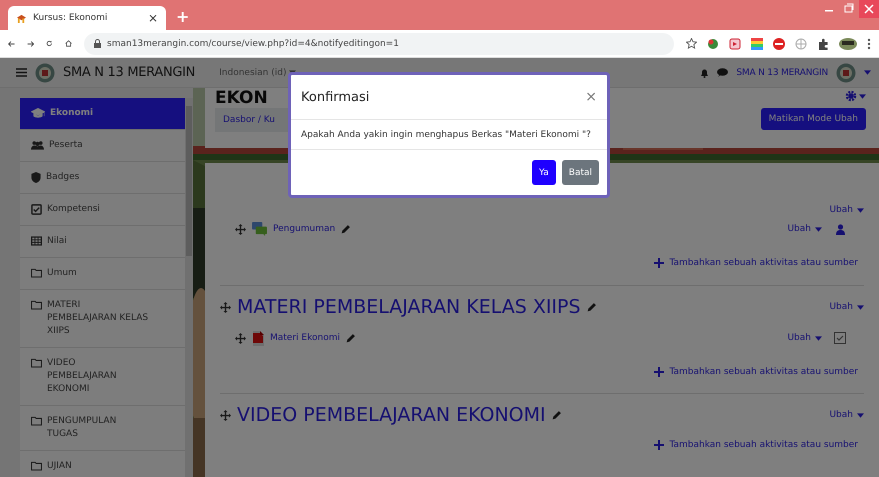 This screenshot has width=879, height=477. I want to click on table-icon, so click(36, 241).